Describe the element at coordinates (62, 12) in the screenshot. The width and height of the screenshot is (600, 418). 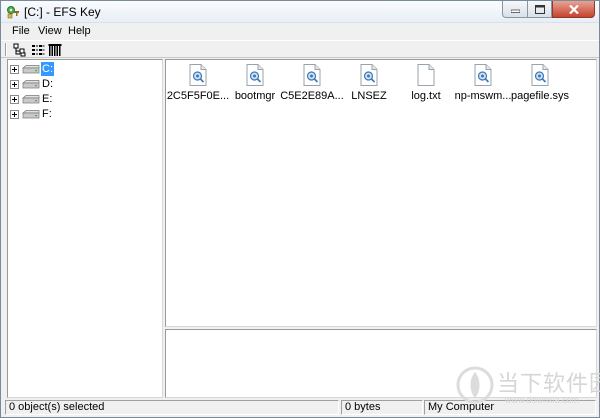
I see `window-title: [C:] - EFS Key` at that location.